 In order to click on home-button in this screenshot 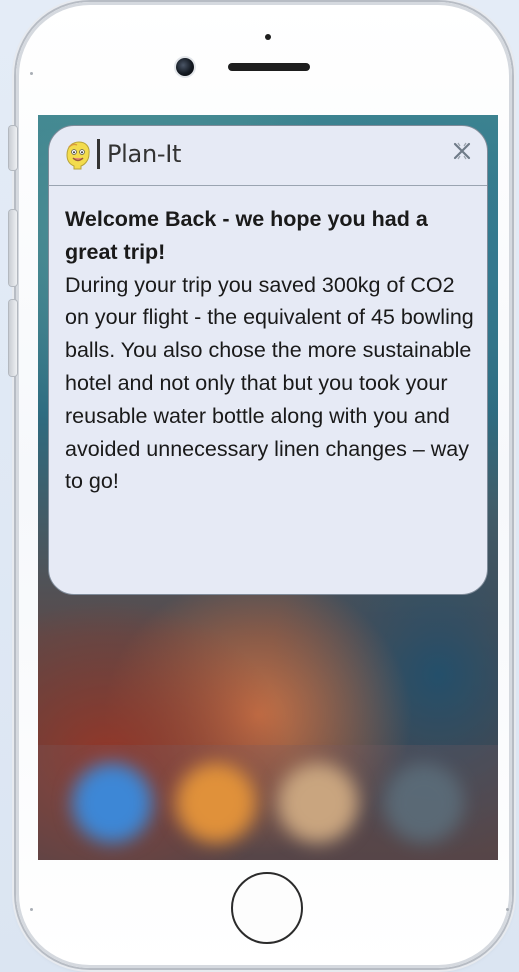, I will do `click(267, 908)`.